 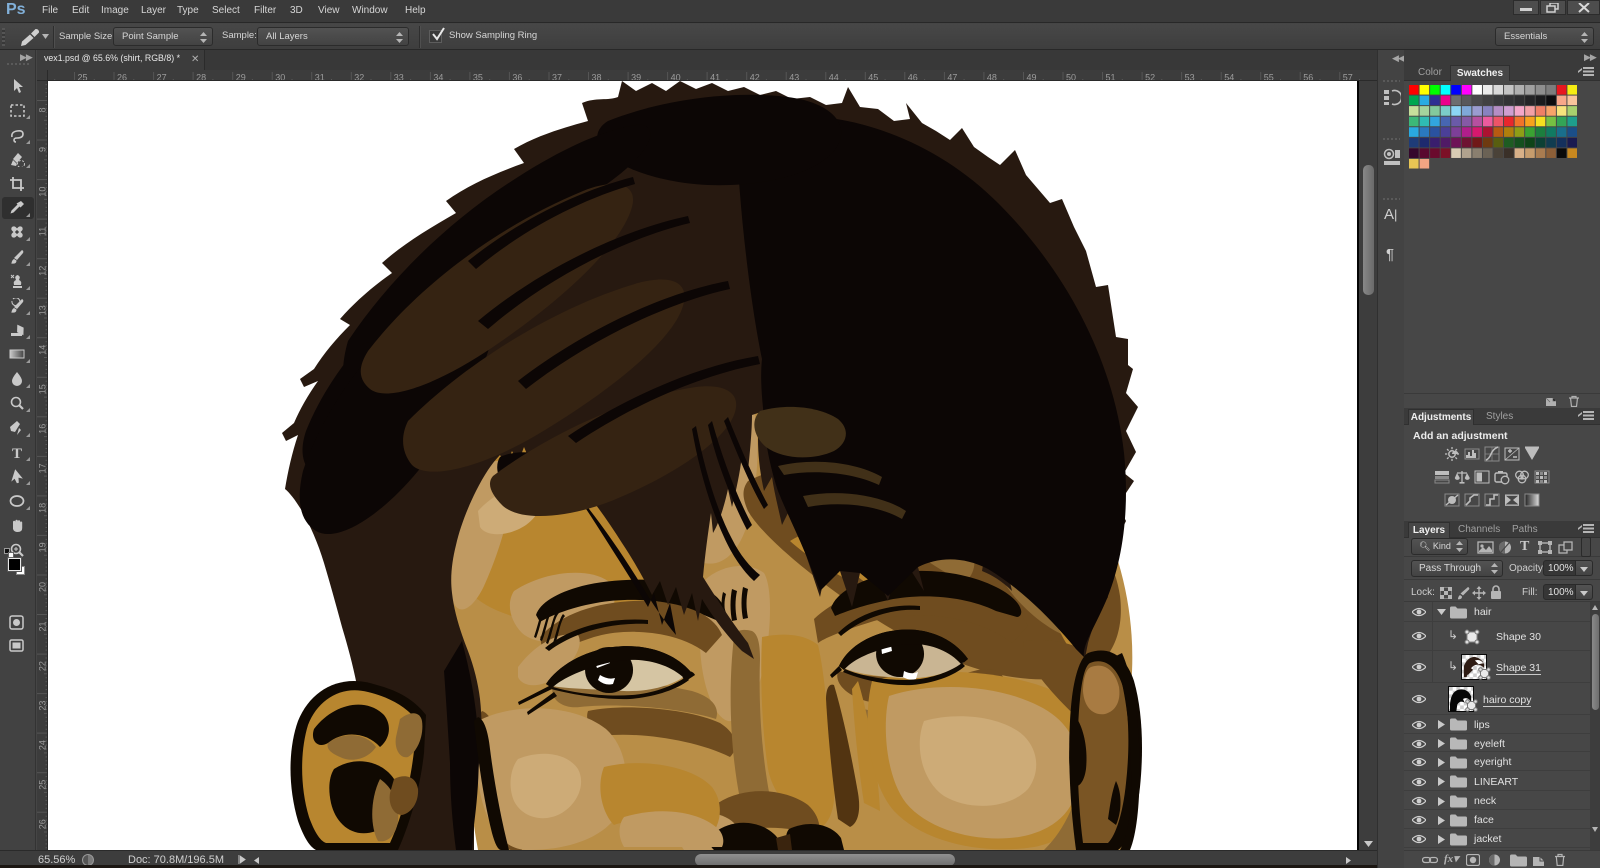 What do you see at coordinates (83, 77) in the screenshot?
I see `svg-text: 25` at bounding box center [83, 77].